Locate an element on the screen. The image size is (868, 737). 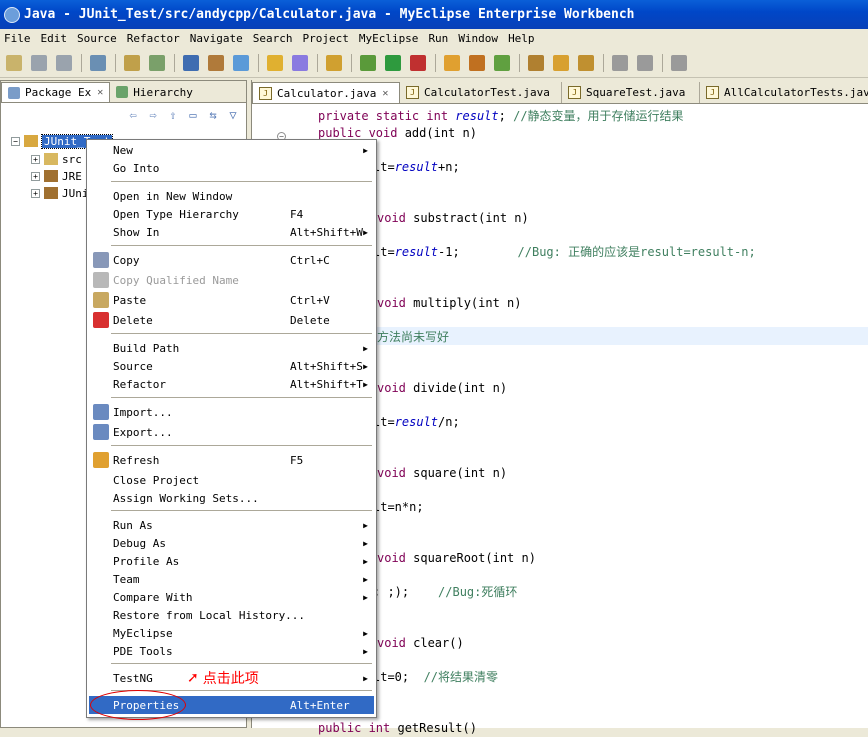
refresh-icon is located at coordinates (101, 460).